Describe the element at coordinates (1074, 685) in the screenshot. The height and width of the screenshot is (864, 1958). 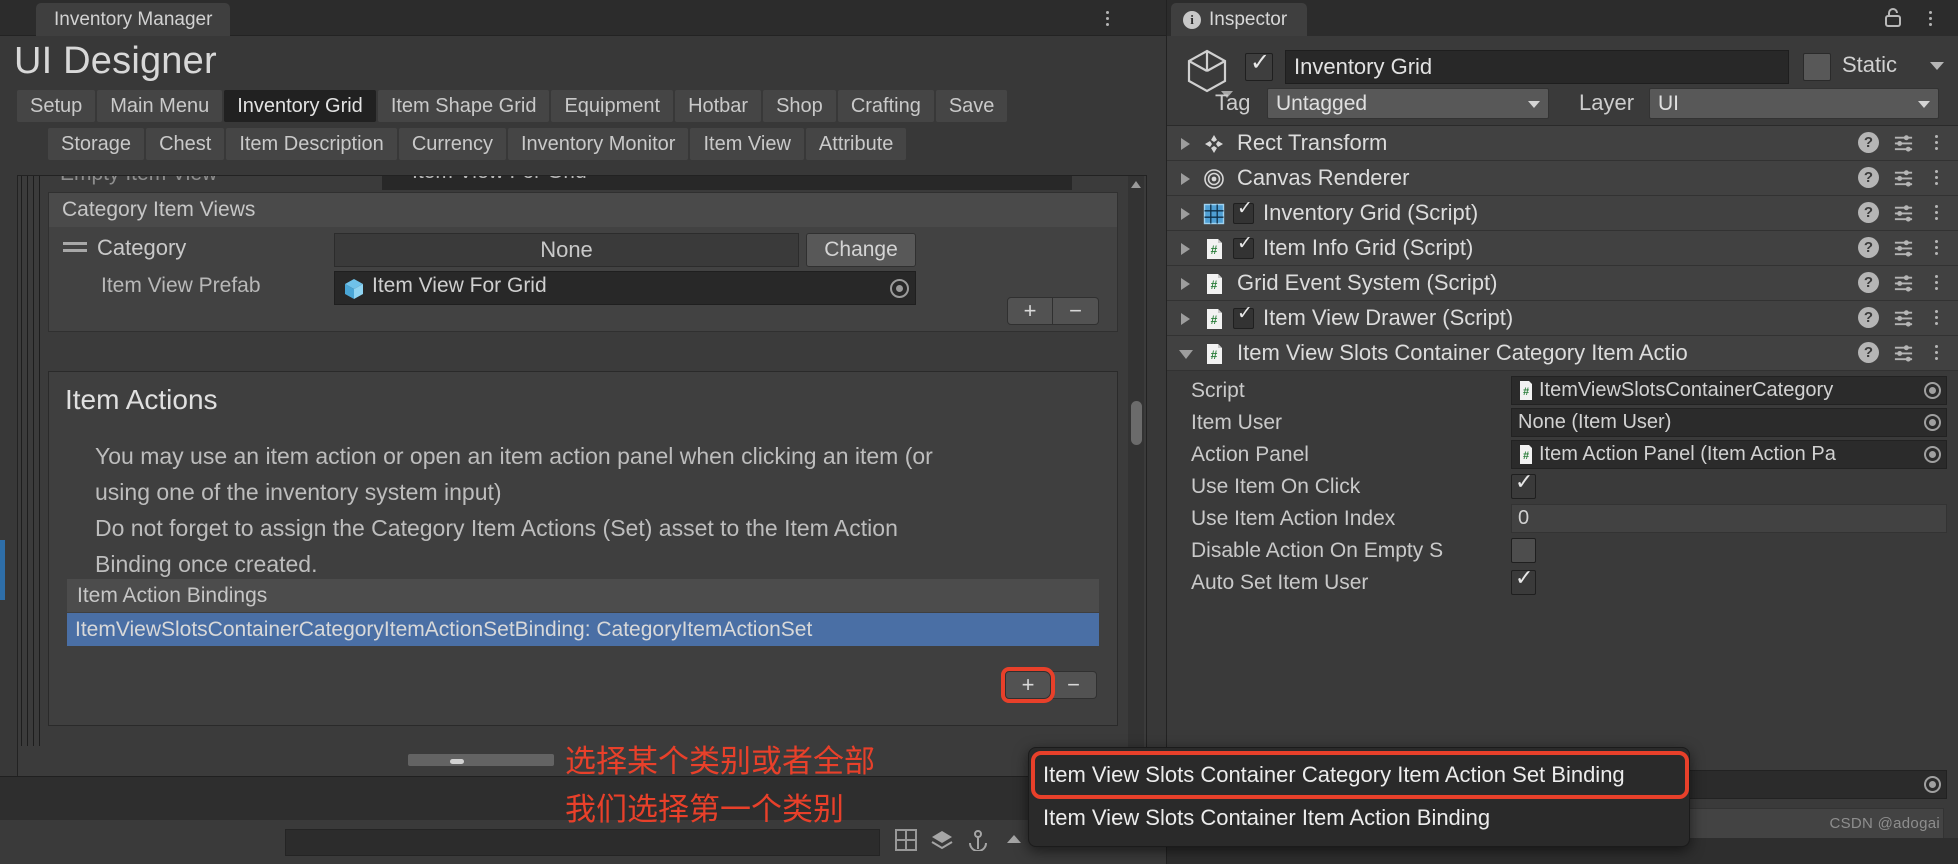
I see `binding-remove-button: −` at that location.